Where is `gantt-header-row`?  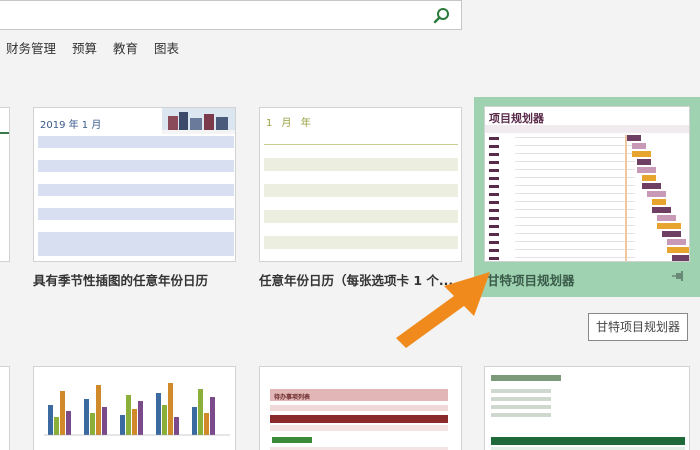 gantt-header-row is located at coordinates (587, 129).